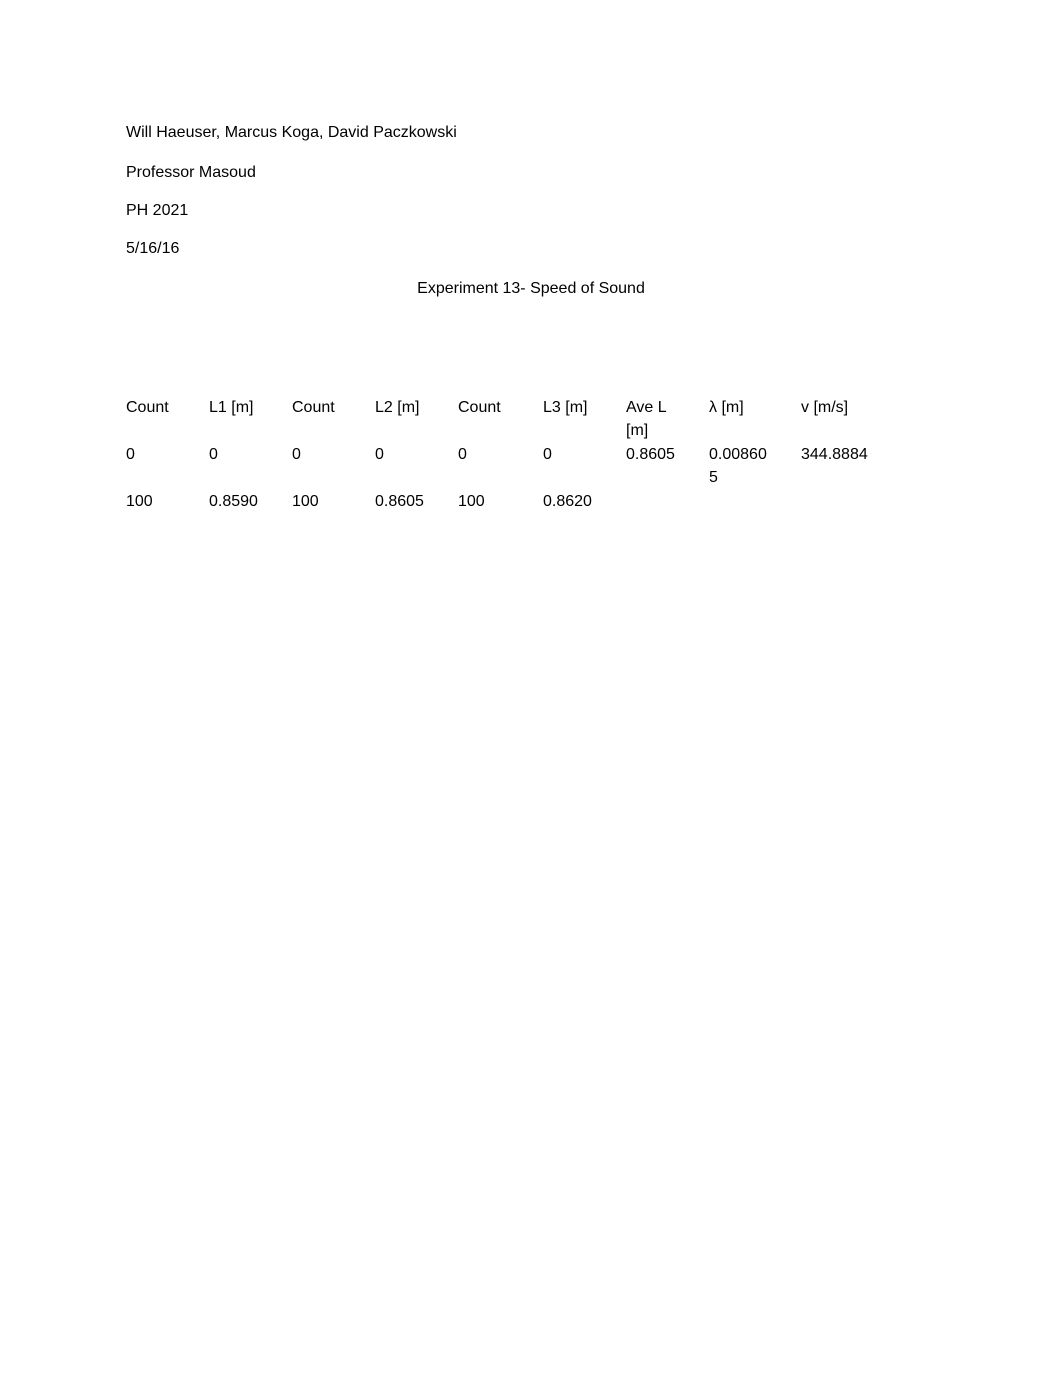  What do you see at coordinates (231, 407) in the screenshot?
I see `column-header: L1 [m]` at bounding box center [231, 407].